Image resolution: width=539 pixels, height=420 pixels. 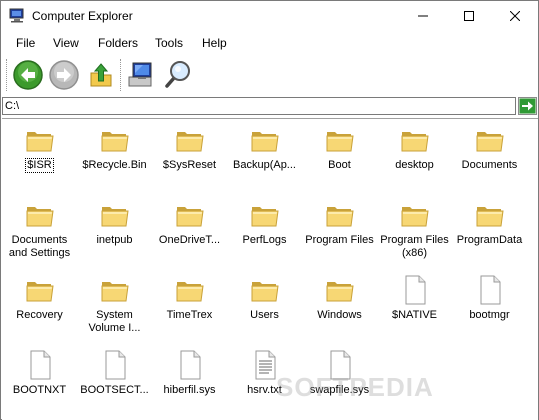 What do you see at coordinates (259, 106) in the screenshot?
I see `address-input` at bounding box center [259, 106].